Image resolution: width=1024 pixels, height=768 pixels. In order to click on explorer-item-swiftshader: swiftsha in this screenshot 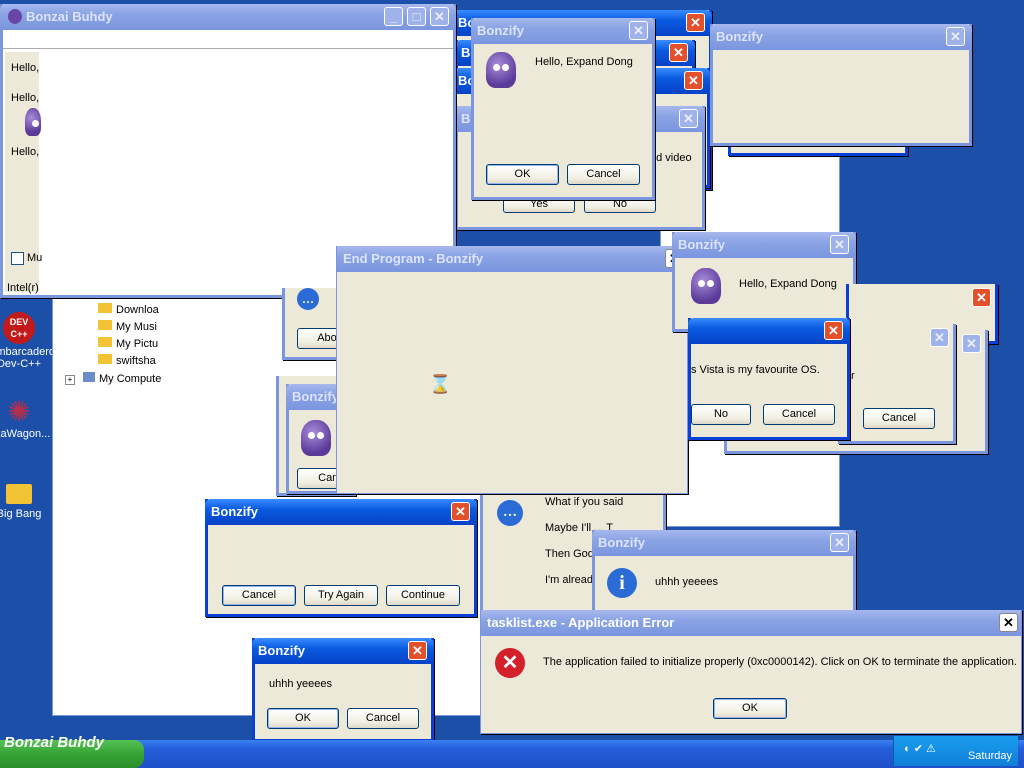, I will do `click(127, 360)`.